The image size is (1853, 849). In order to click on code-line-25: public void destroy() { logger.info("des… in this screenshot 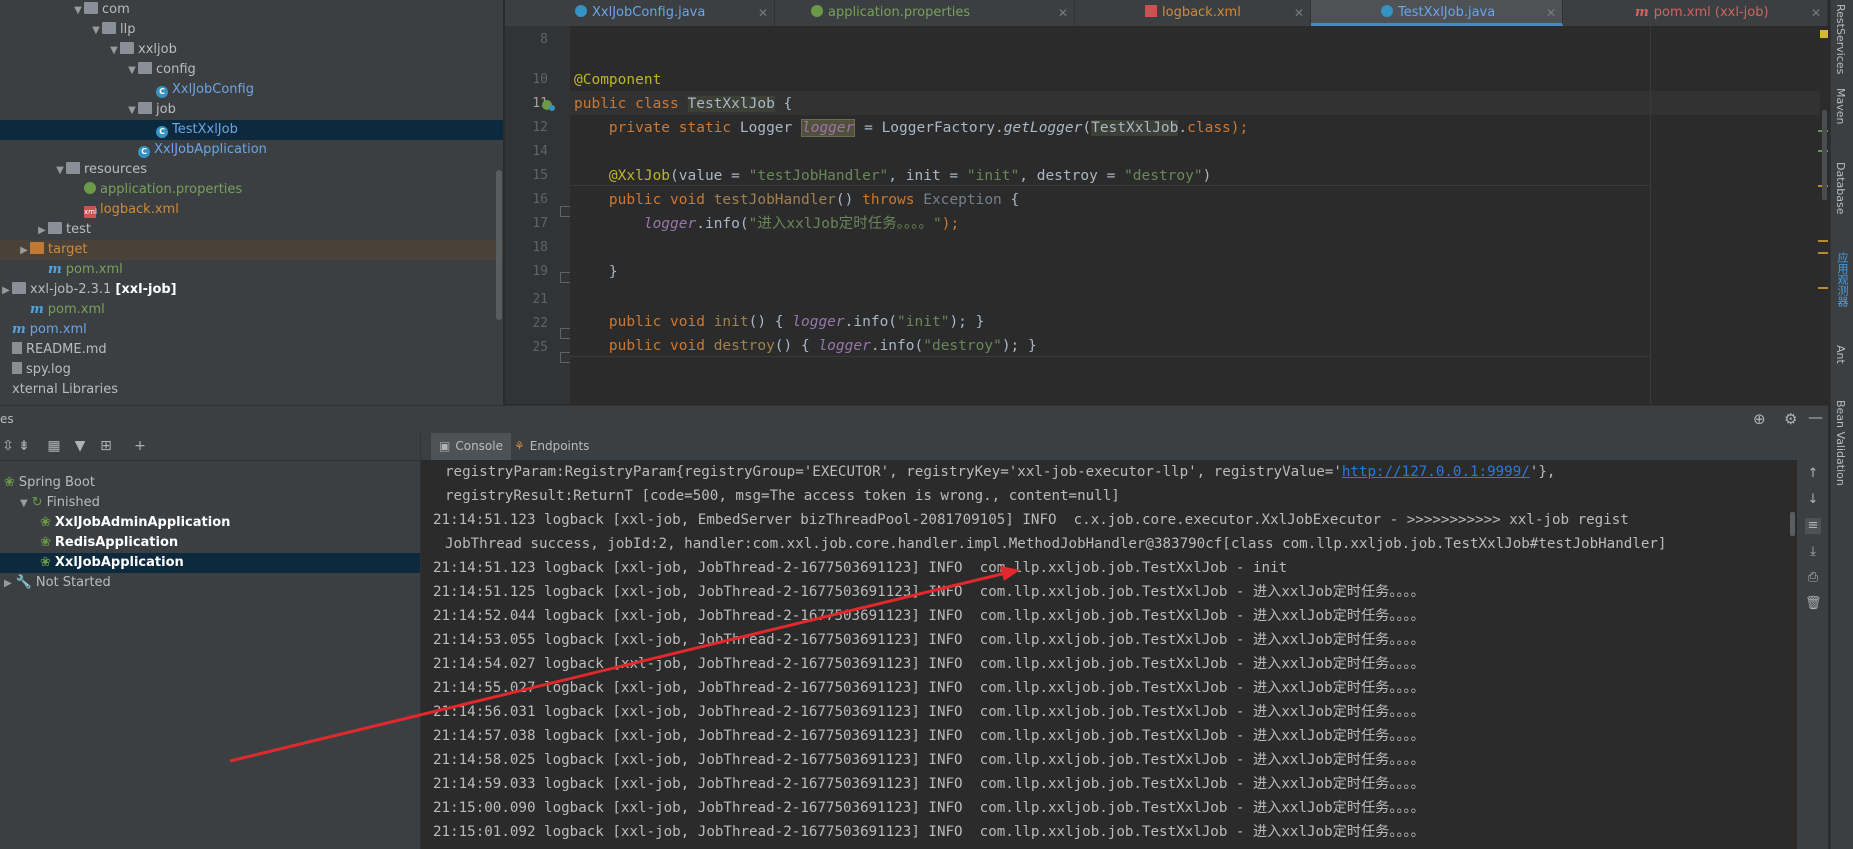, I will do `click(805, 346)`.